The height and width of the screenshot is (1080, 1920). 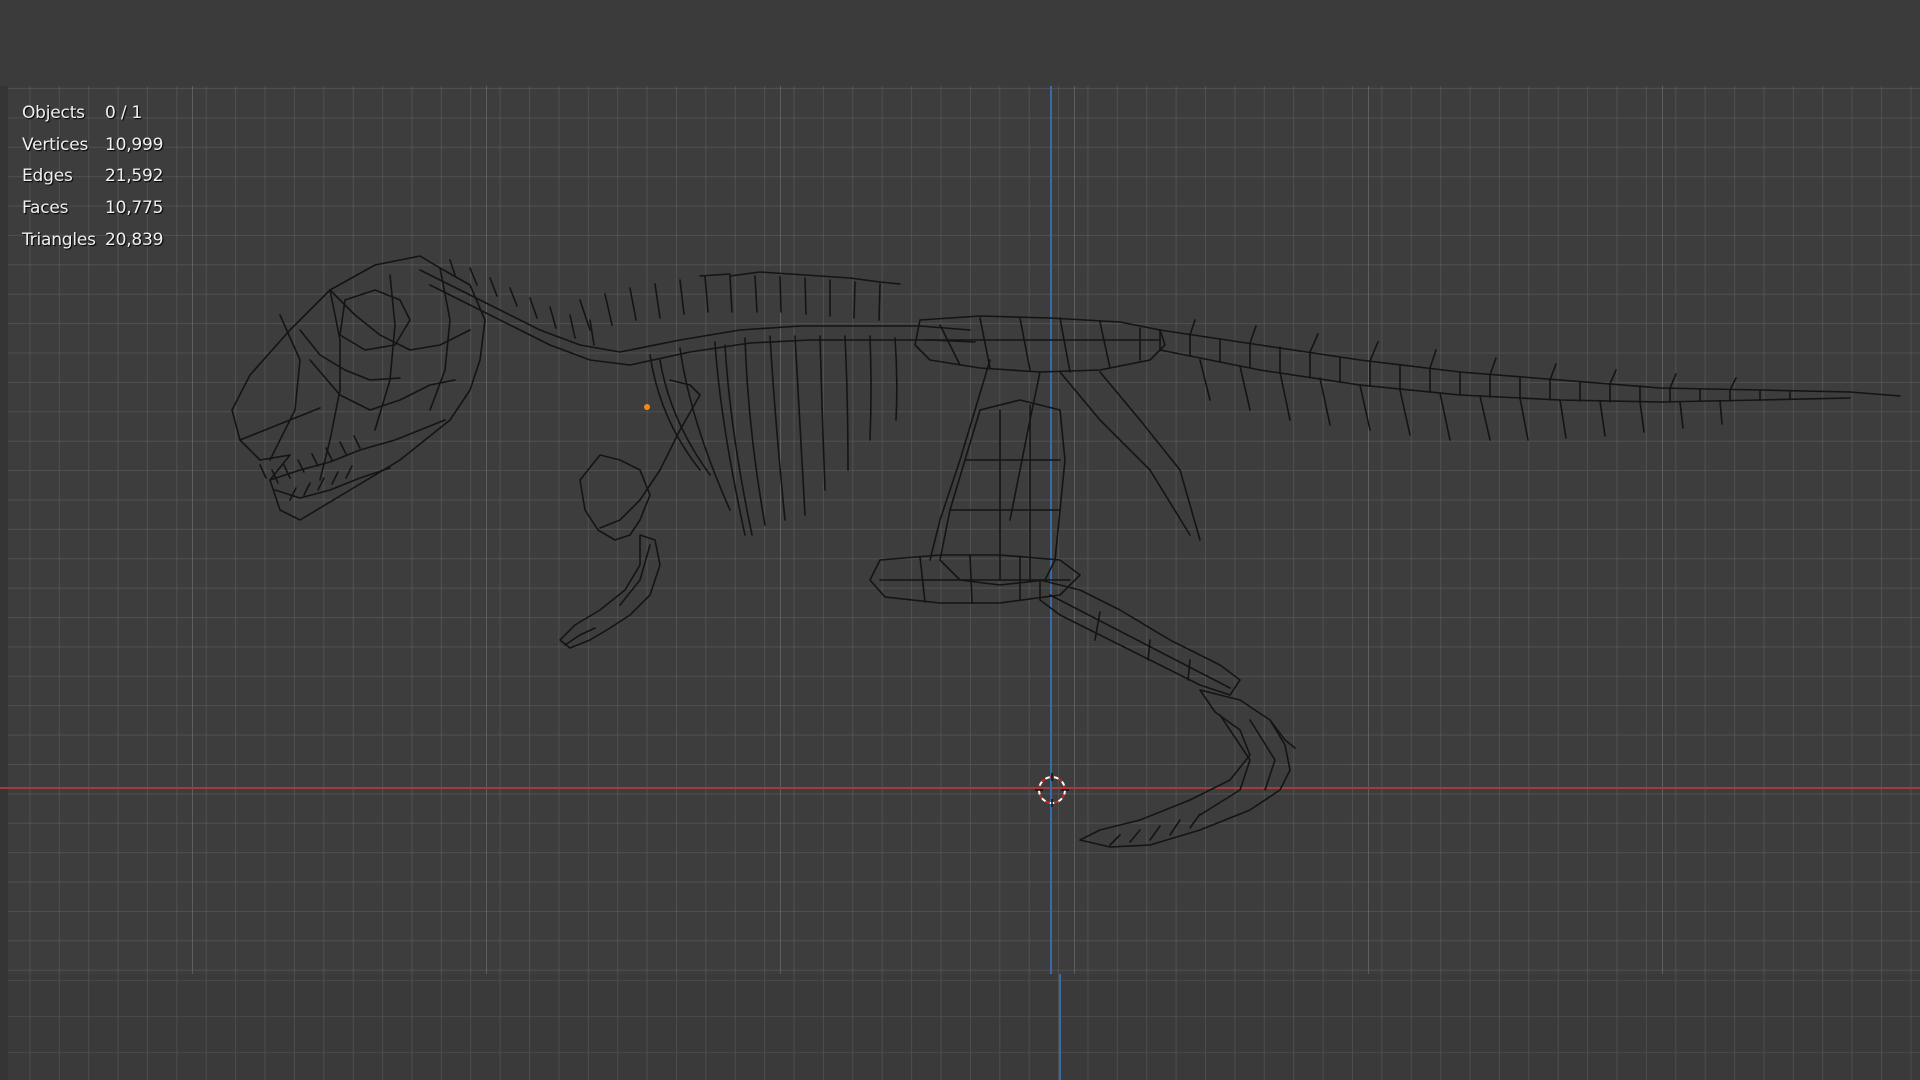 What do you see at coordinates (134, 208) in the screenshot?
I see `stat-value: 10,775` at bounding box center [134, 208].